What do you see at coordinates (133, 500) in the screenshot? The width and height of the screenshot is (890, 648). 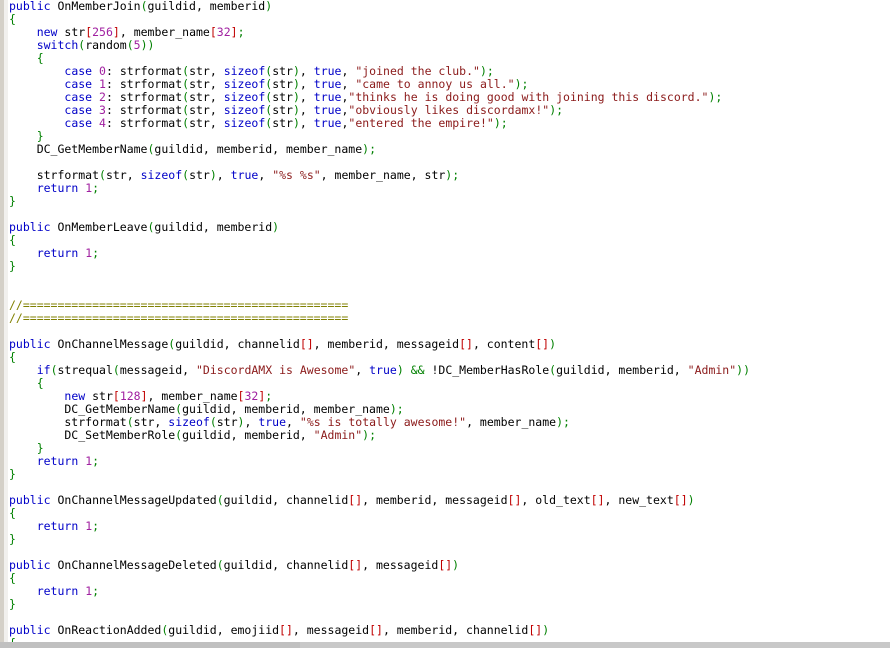 I see `code-token: OnChannelMessageUpdated` at bounding box center [133, 500].